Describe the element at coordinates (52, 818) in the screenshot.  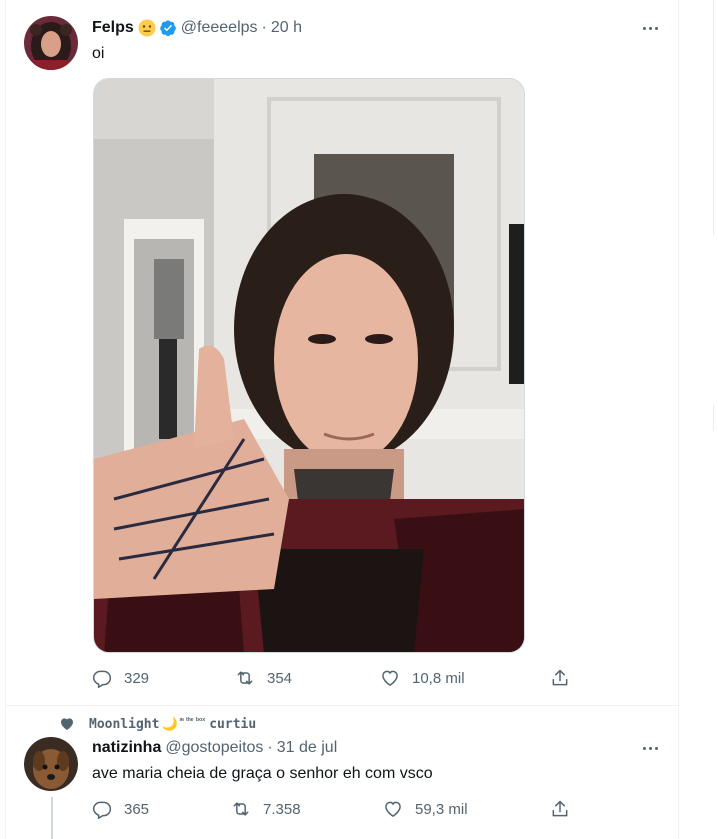
I see `thread-connector-line` at that location.